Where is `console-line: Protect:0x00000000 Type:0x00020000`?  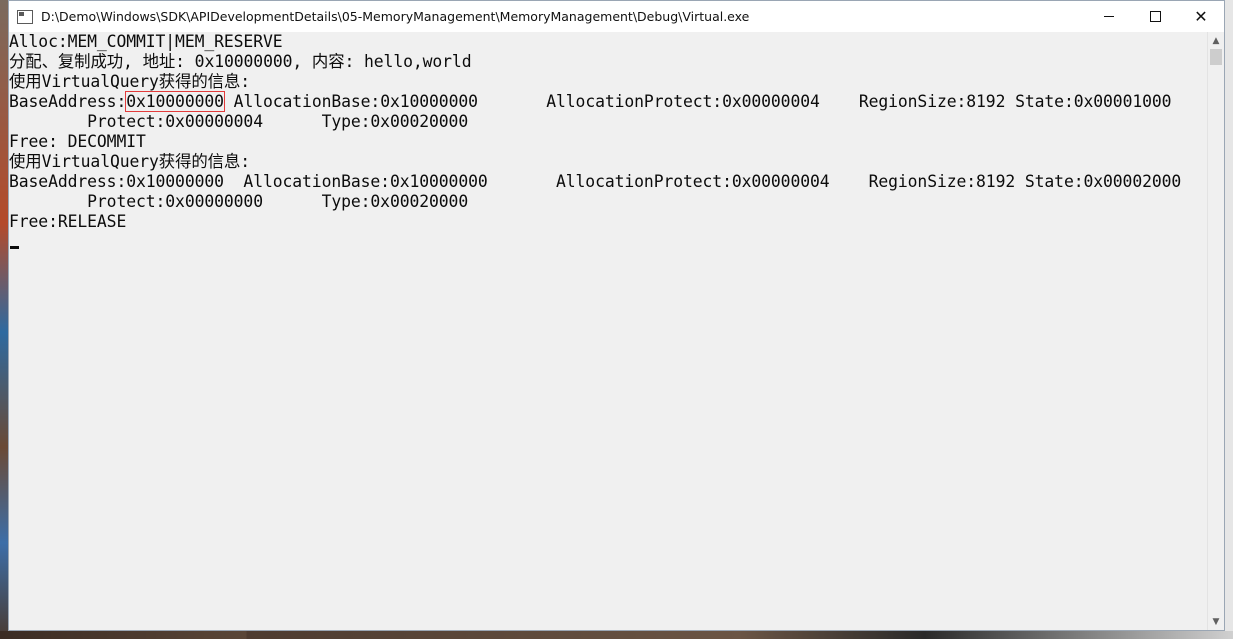
console-line: Protect:0x00000000 Type:0x00020000 is located at coordinates (239, 201).